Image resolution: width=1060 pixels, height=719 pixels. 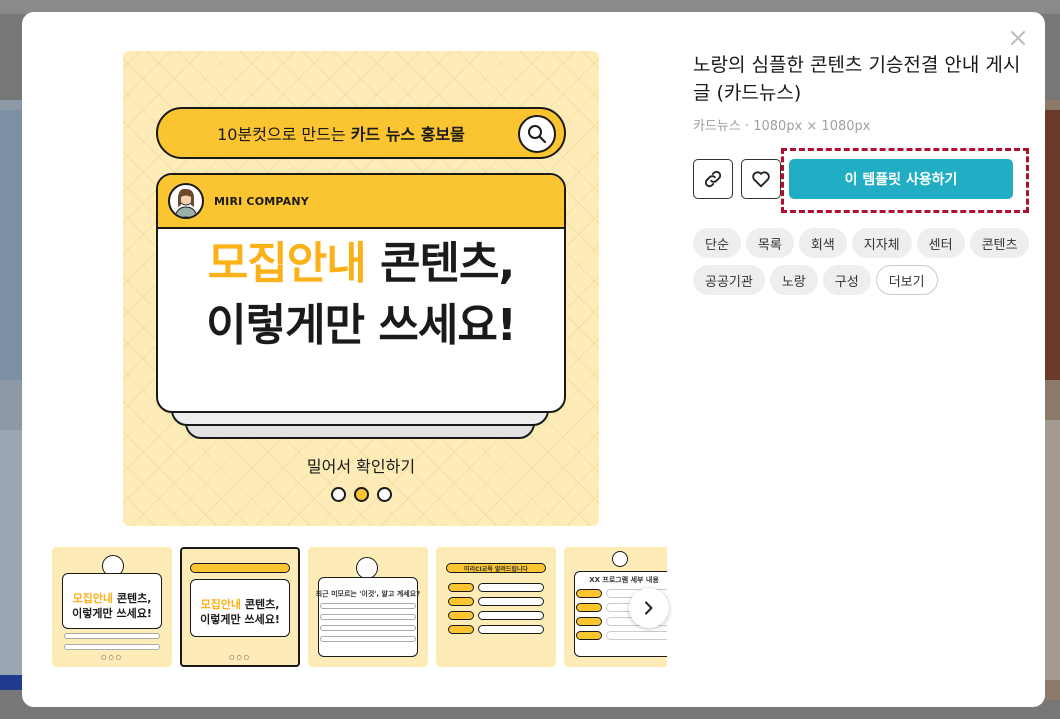 I want to click on heart-icon, so click(x=761, y=179).